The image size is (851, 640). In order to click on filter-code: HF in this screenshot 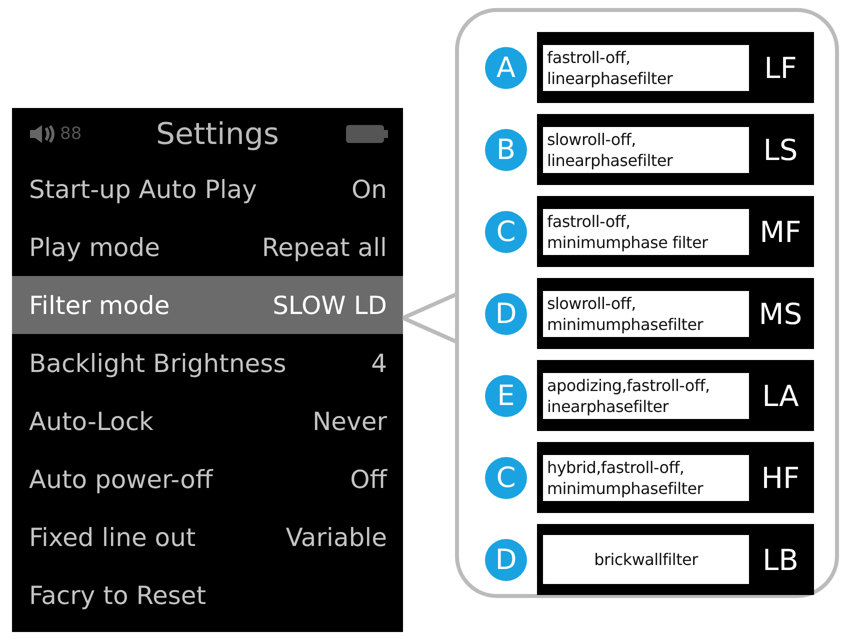, I will do `click(780, 477)`.